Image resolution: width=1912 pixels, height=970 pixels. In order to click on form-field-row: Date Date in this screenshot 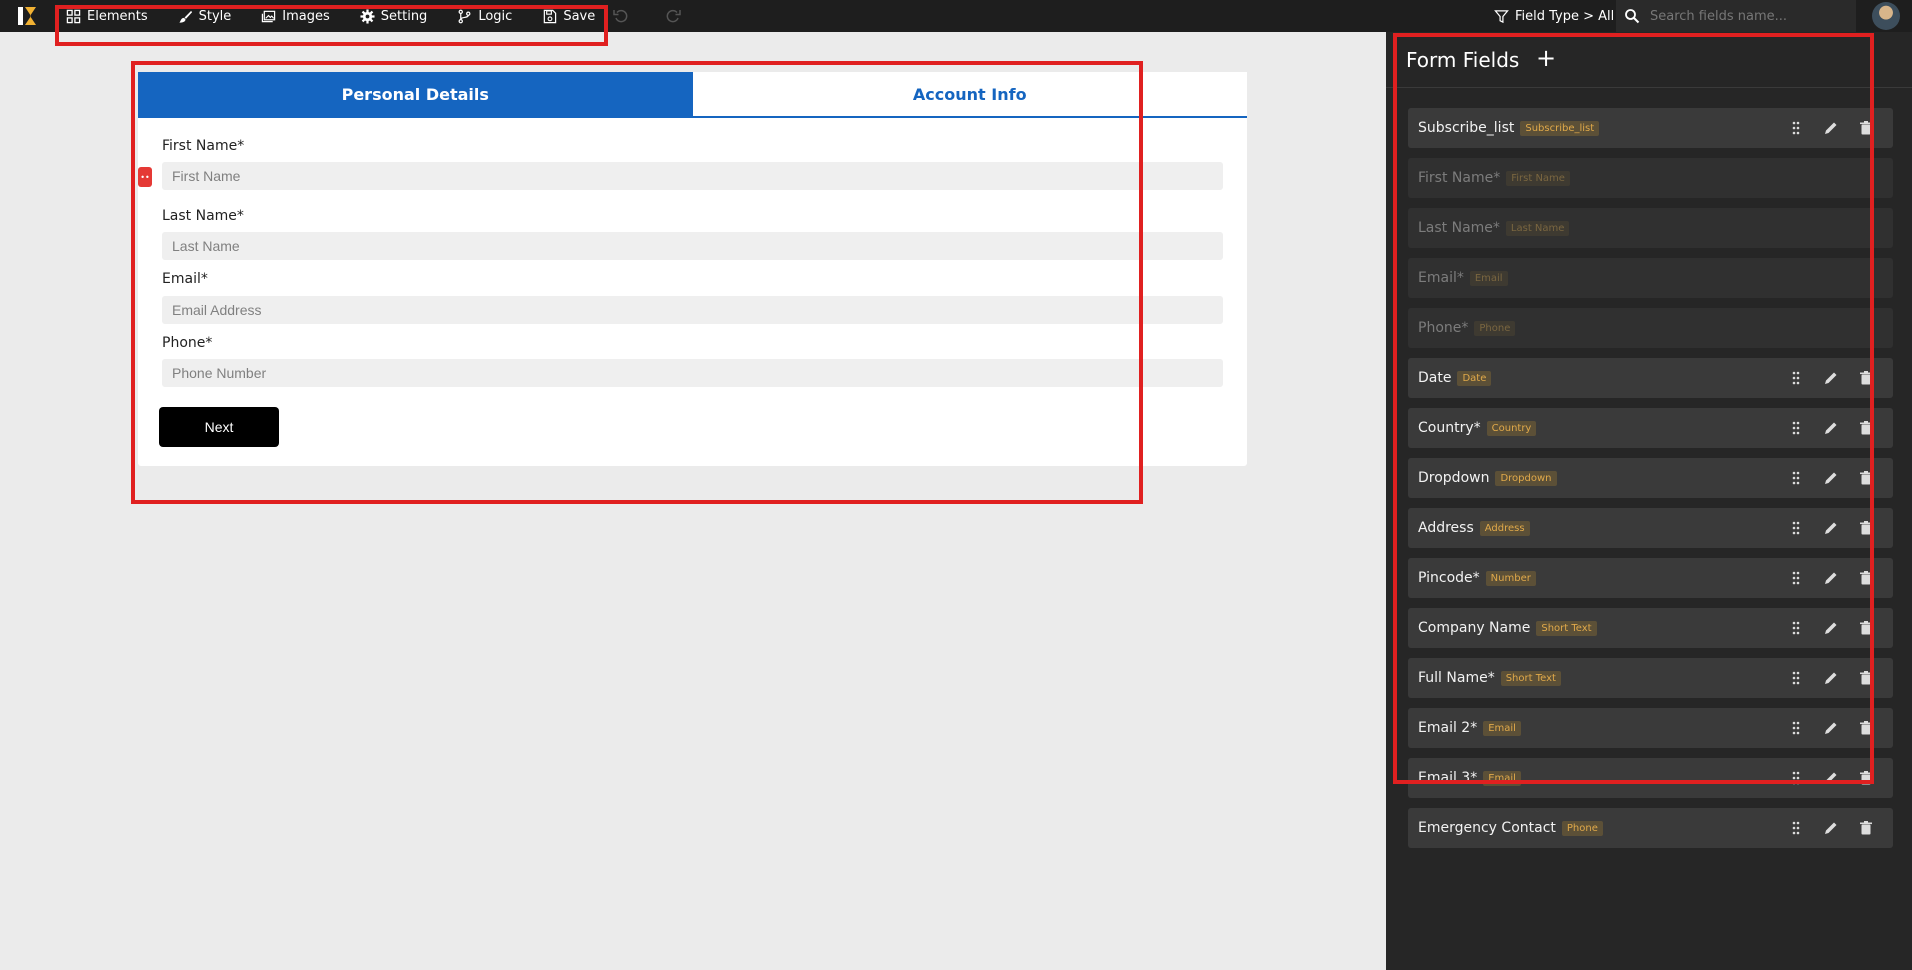, I will do `click(1650, 378)`.